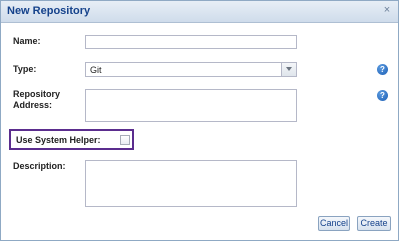 Image resolution: width=399 pixels, height=241 pixels. Describe the element at coordinates (33, 105) in the screenshot. I see `repository-address-label-line2: Address:` at that location.